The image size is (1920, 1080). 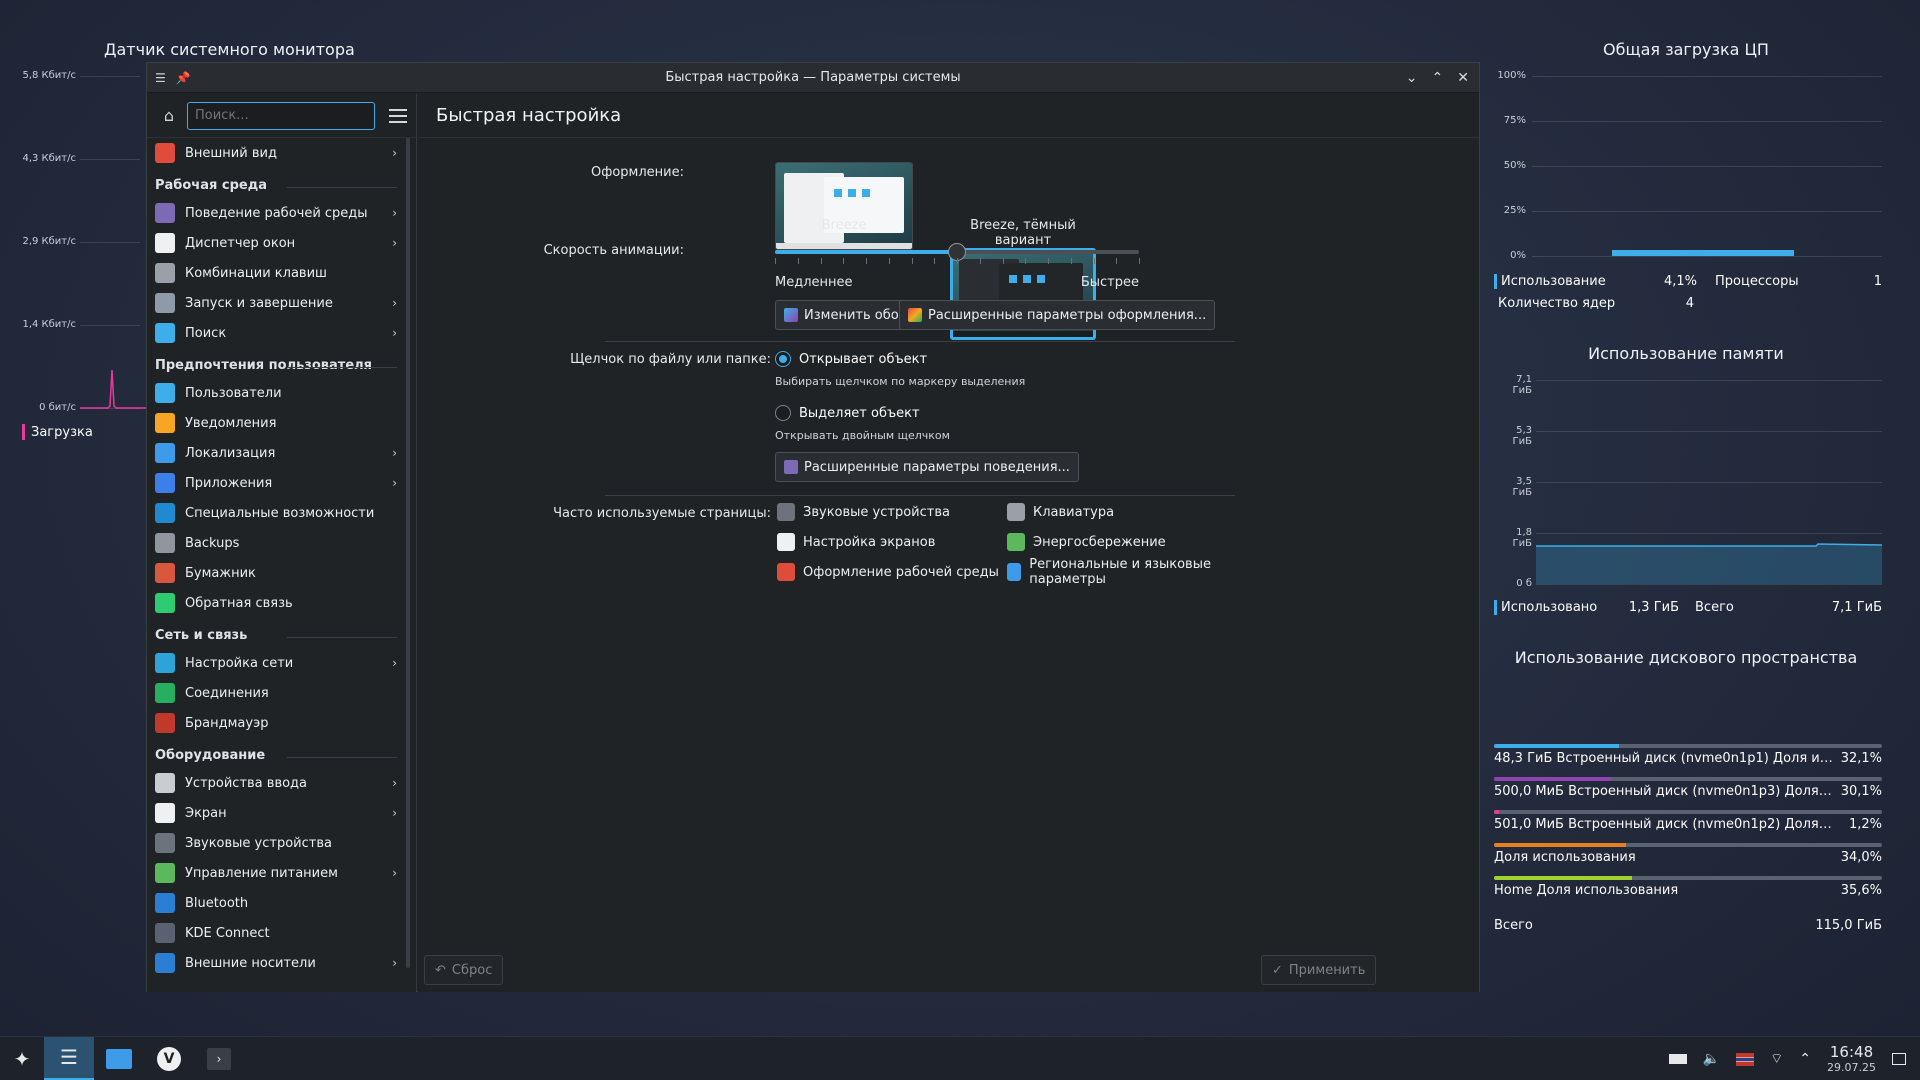 What do you see at coordinates (892, 542) in the screenshot?
I see `frequent-page-link: Настройка экранов` at bounding box center [892, 542].